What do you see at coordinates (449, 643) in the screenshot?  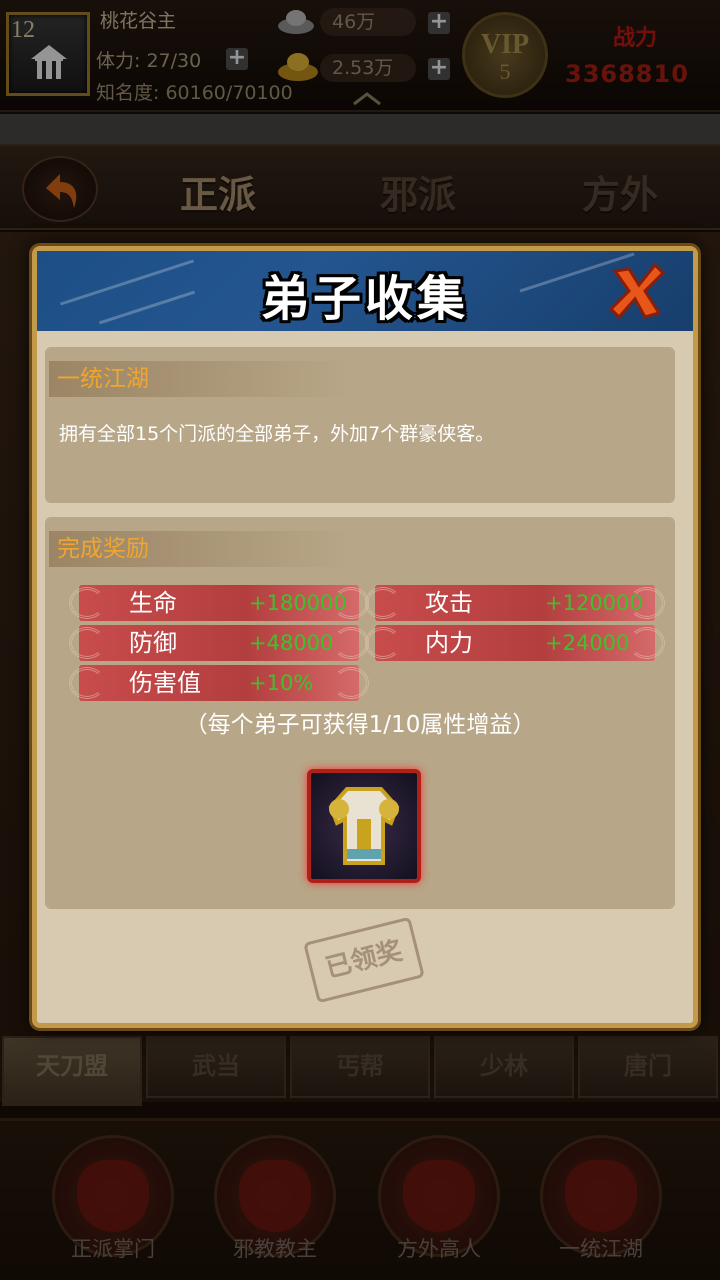 I see `stat-name: 内力` at bounding box center [449, 643].